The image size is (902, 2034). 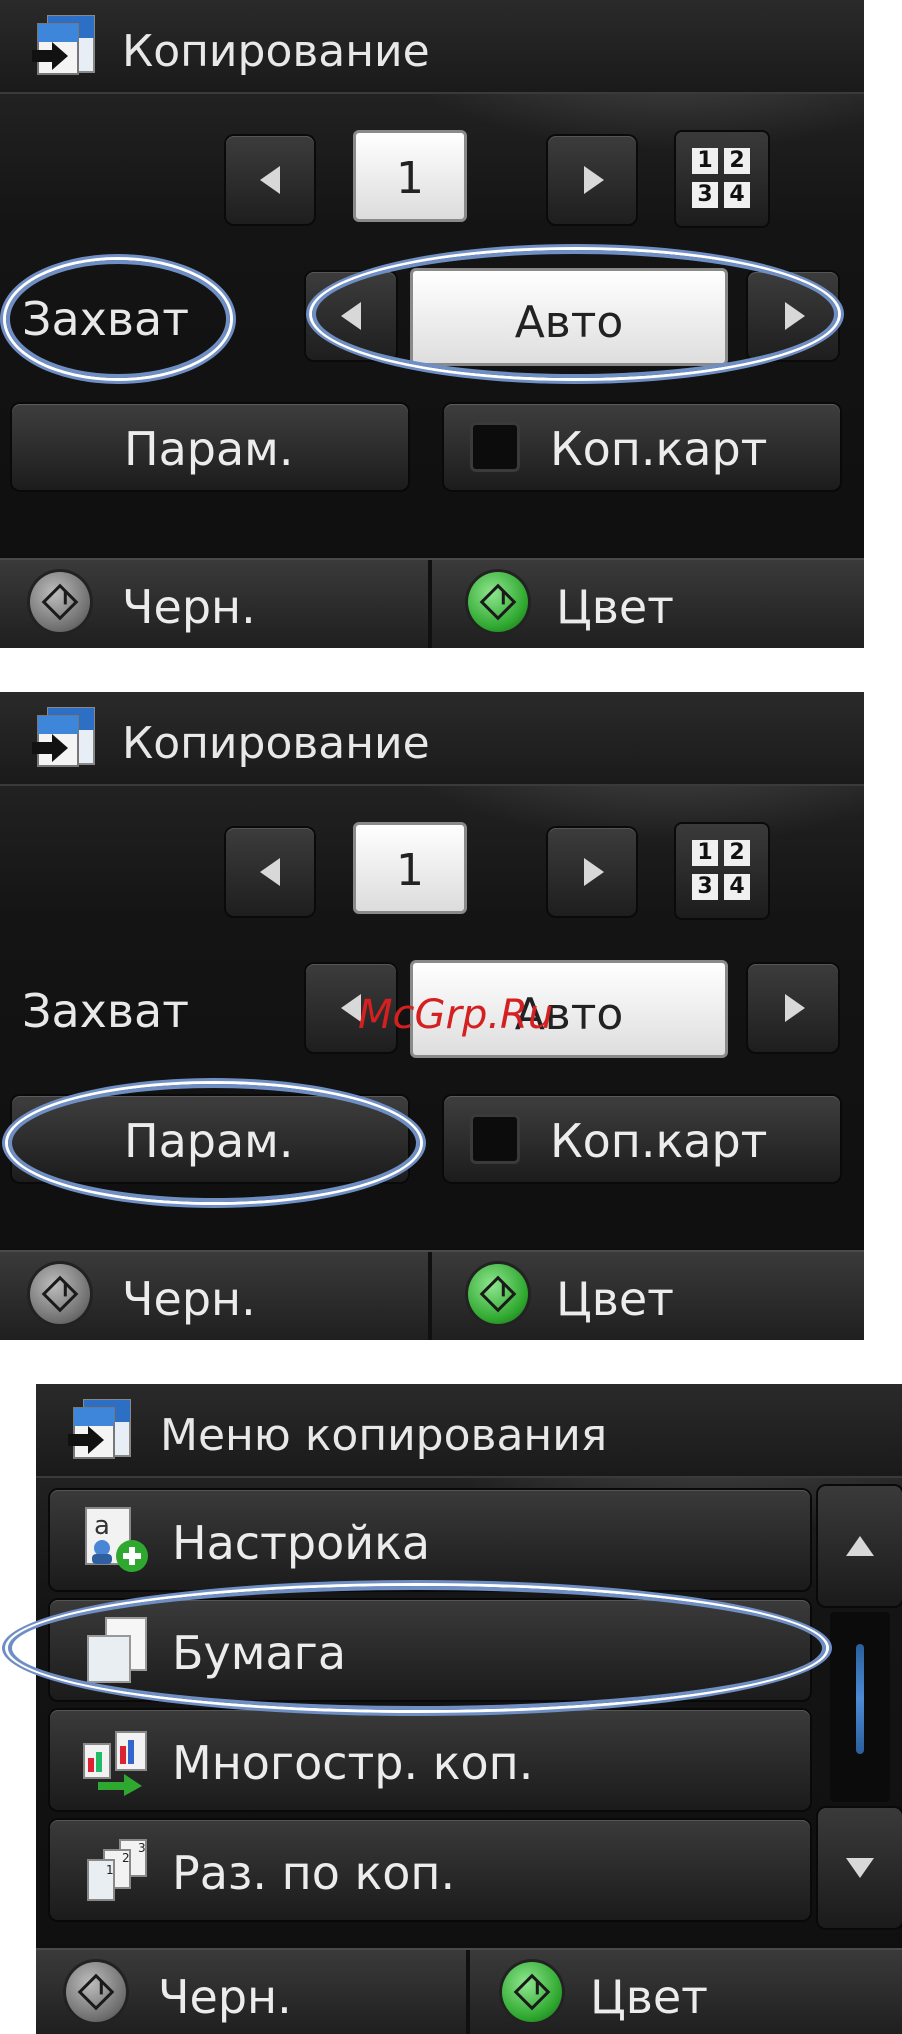 What do you see at coordinates (214, 1143) in the screenshot?
I see `highlight-ellipse-params-button` at bounding box center [214, 1143].